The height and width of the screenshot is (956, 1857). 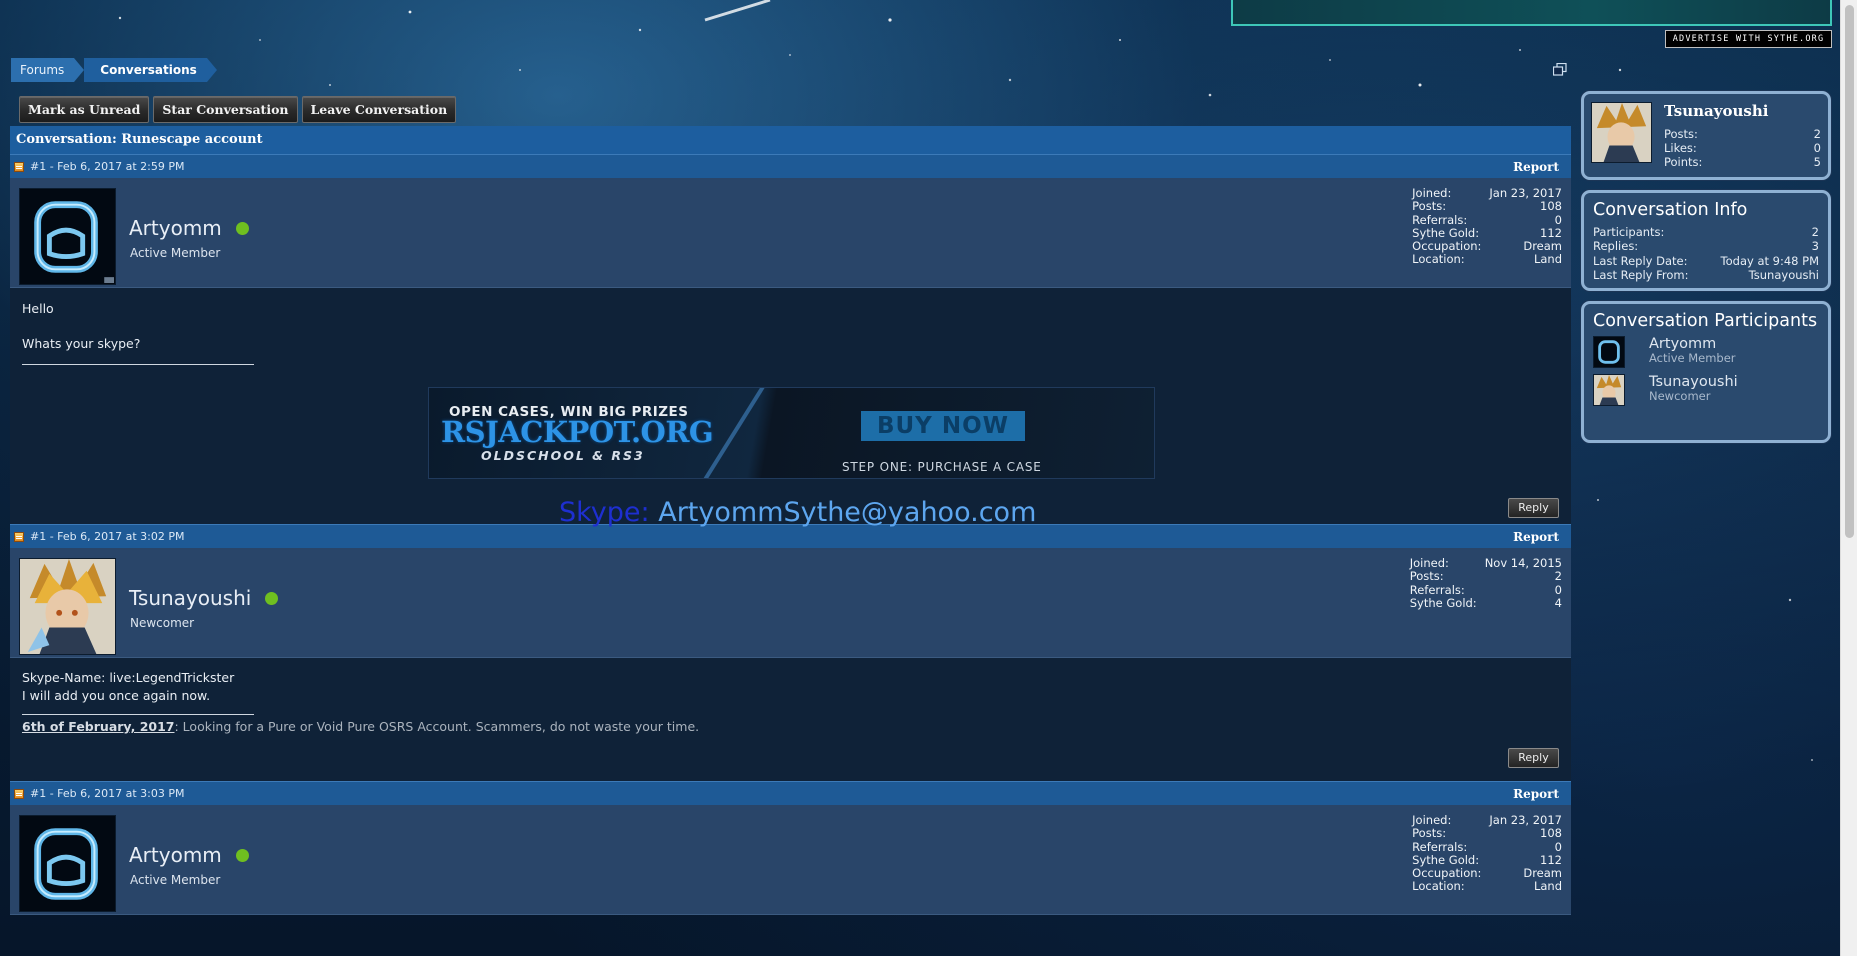 I want to click on participants-title: Conversation Participants, so click(x=1705, y=321).